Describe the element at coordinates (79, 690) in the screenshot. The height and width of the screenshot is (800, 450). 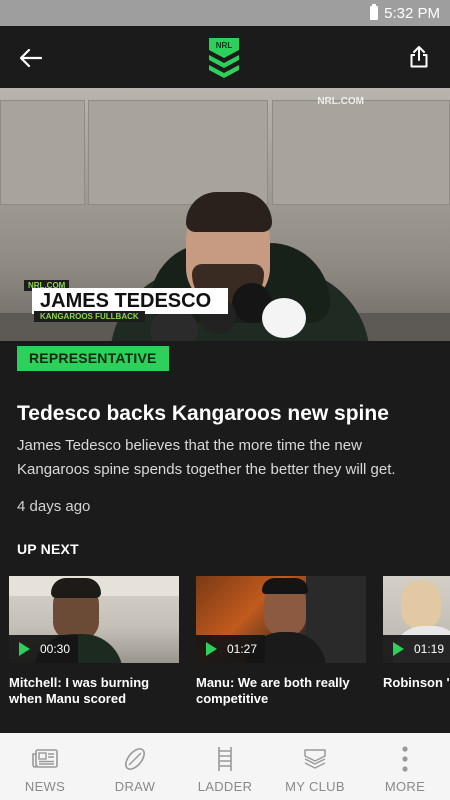
I see `video-title: Mitchell: I was burning when Manu scored` at that location.